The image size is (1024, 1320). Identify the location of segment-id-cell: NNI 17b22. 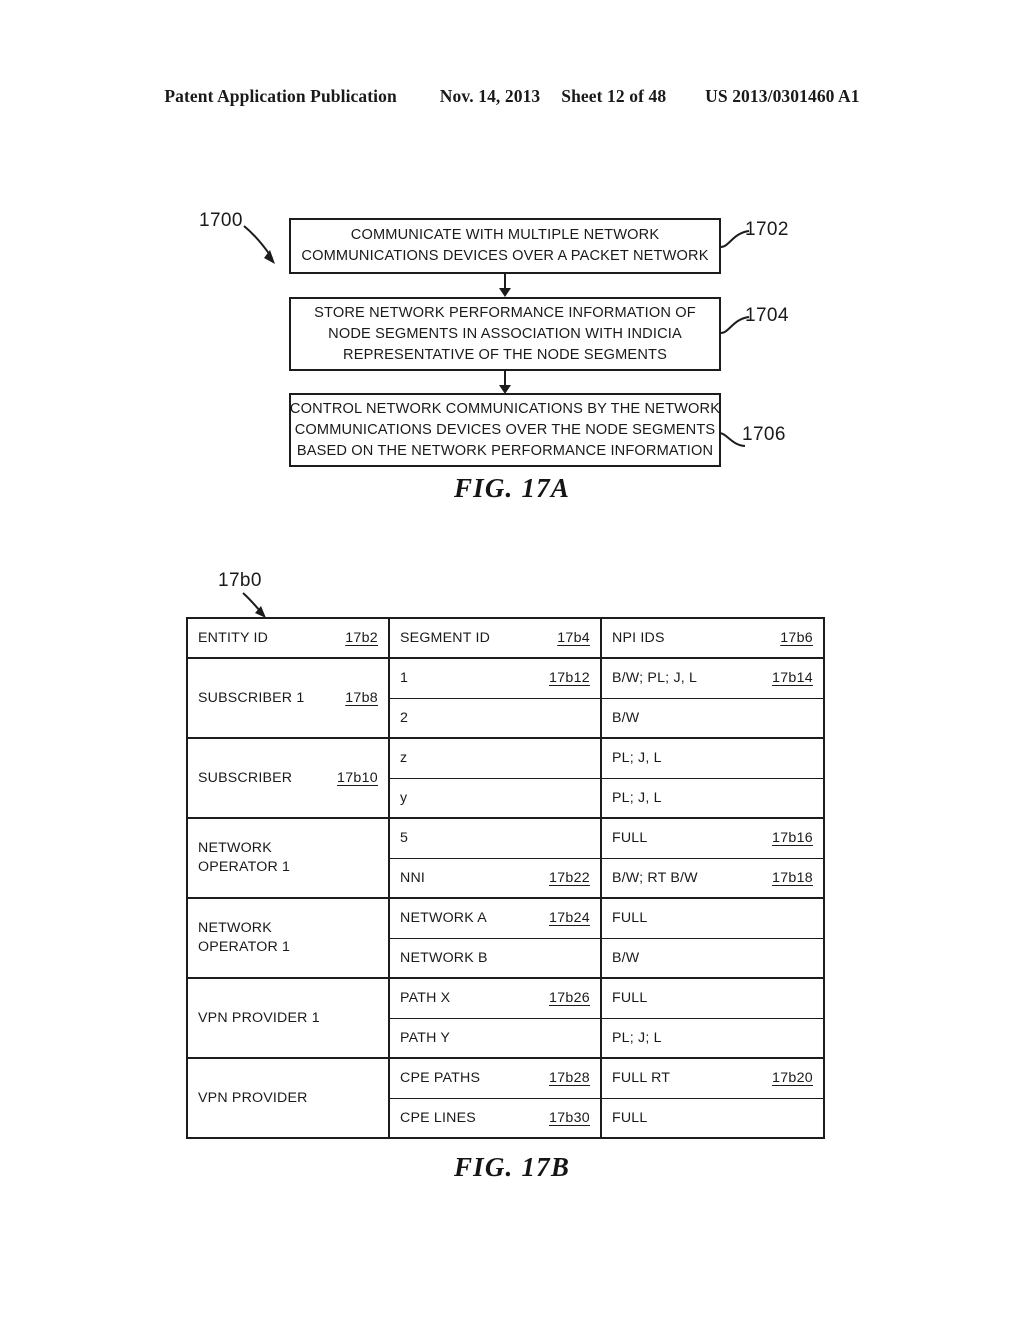
(495, 878).